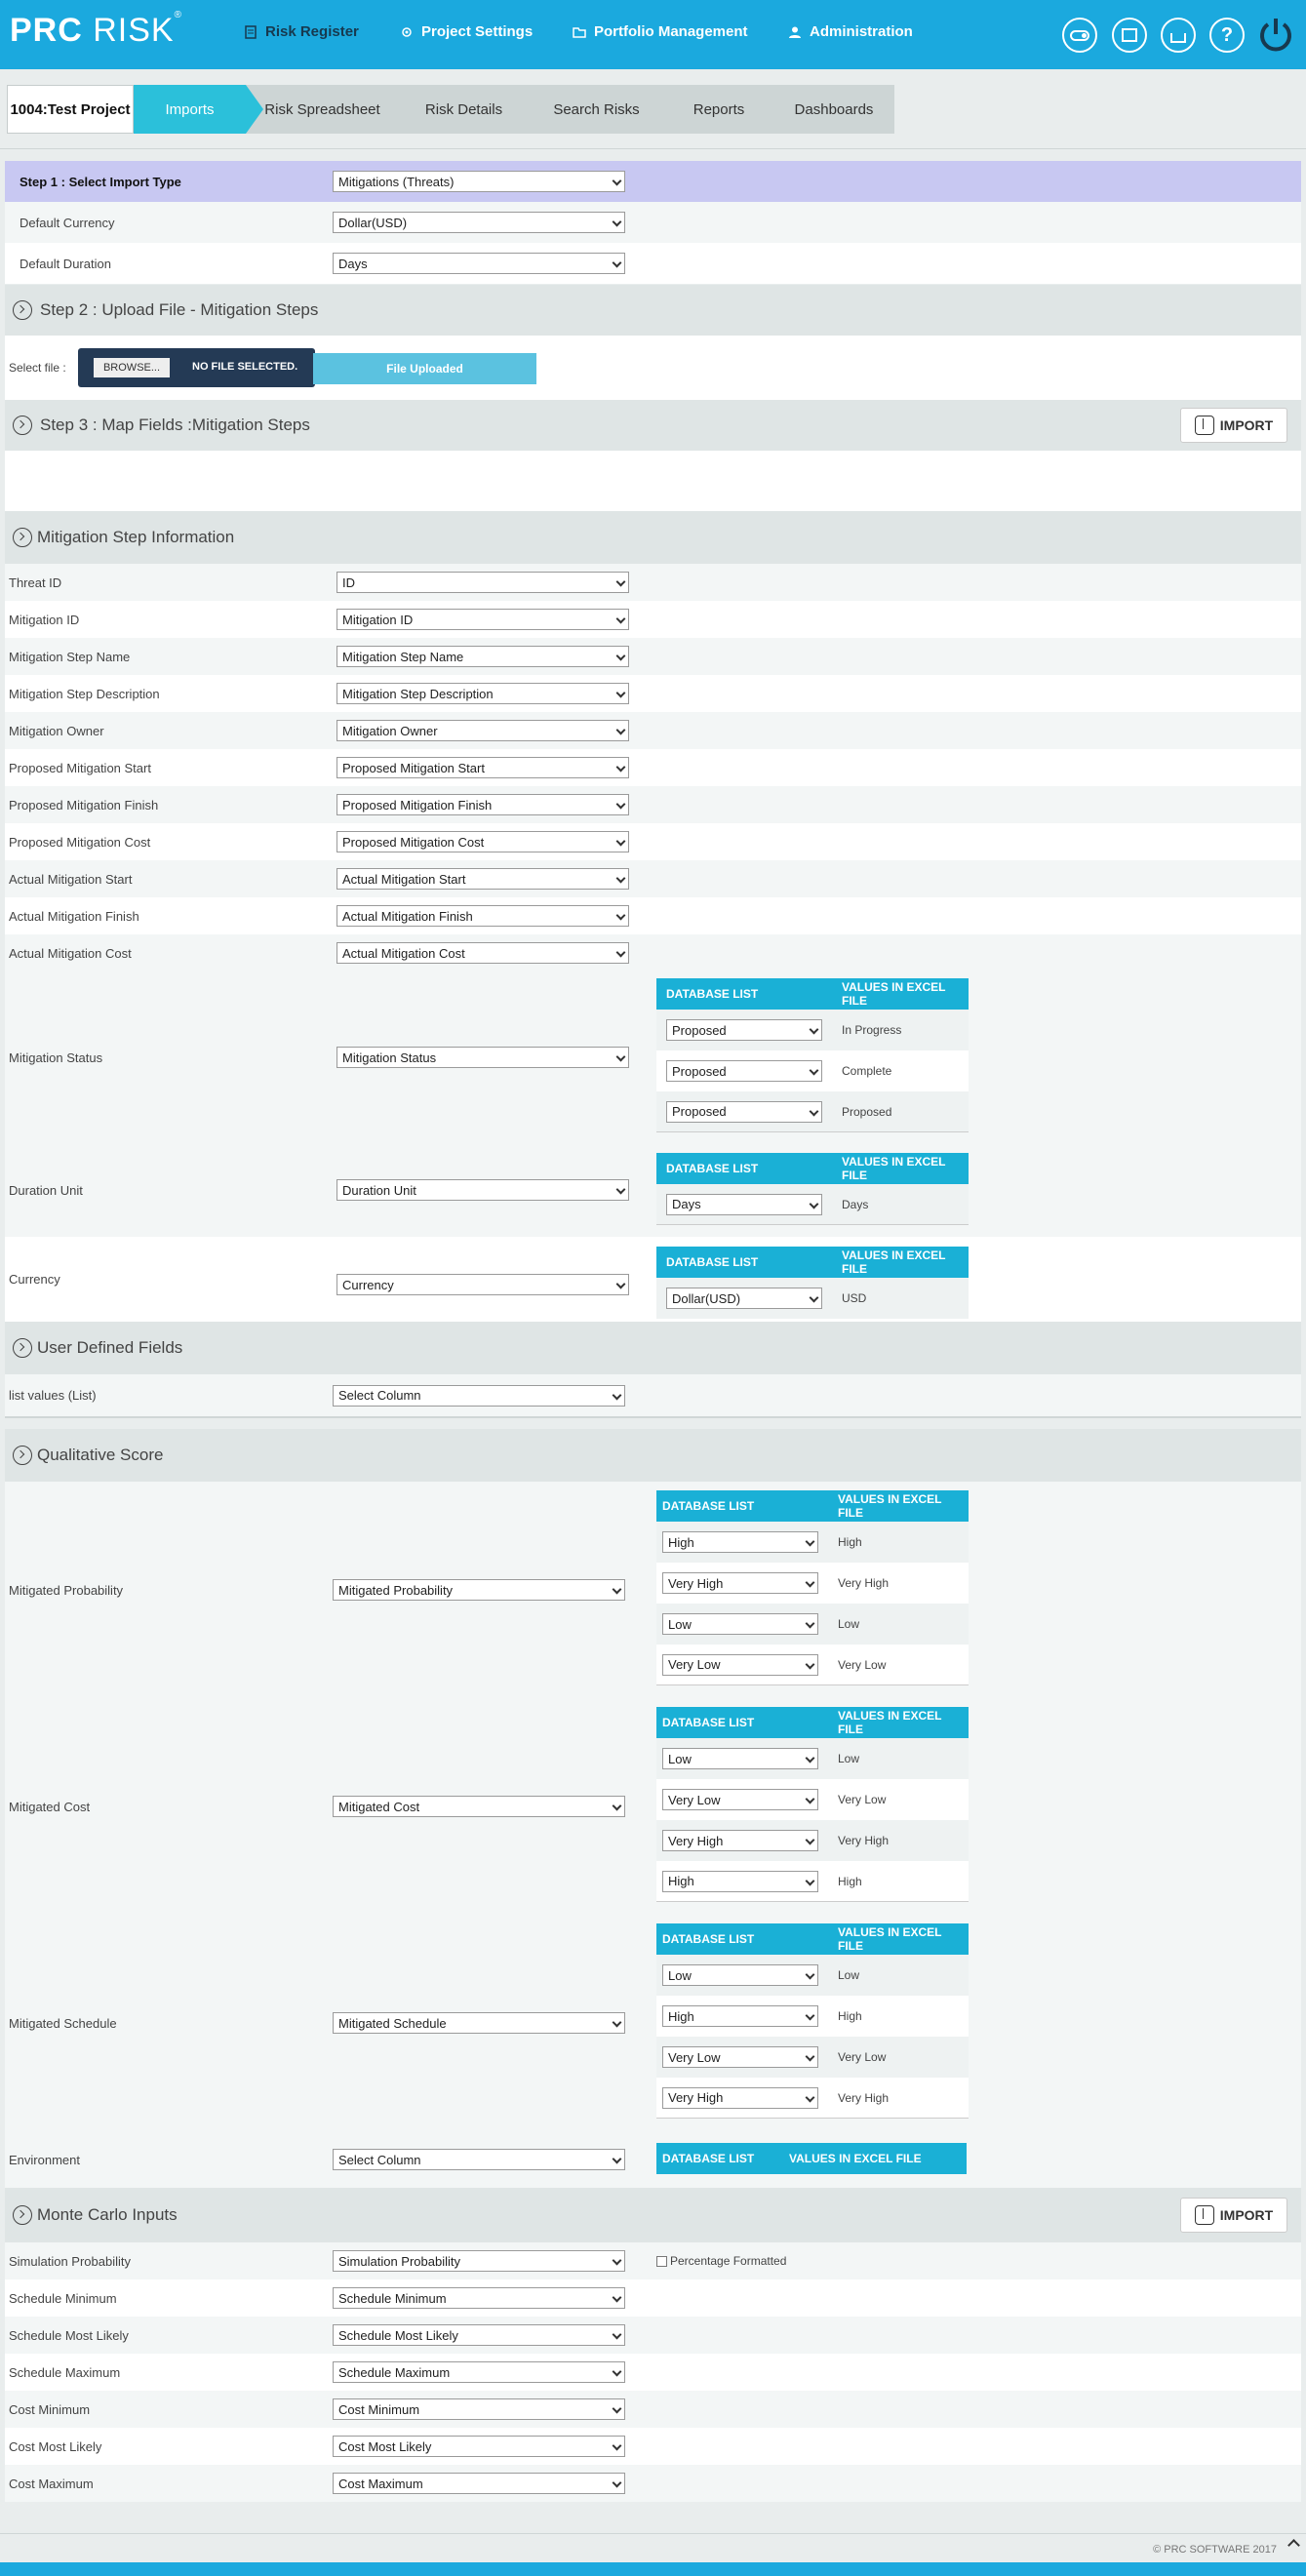  What do you see at coordinates (482, 1057) in the screenshot?
I see `mitigation-status-select: Mitigation Status` at bounding box center [482, 1057].